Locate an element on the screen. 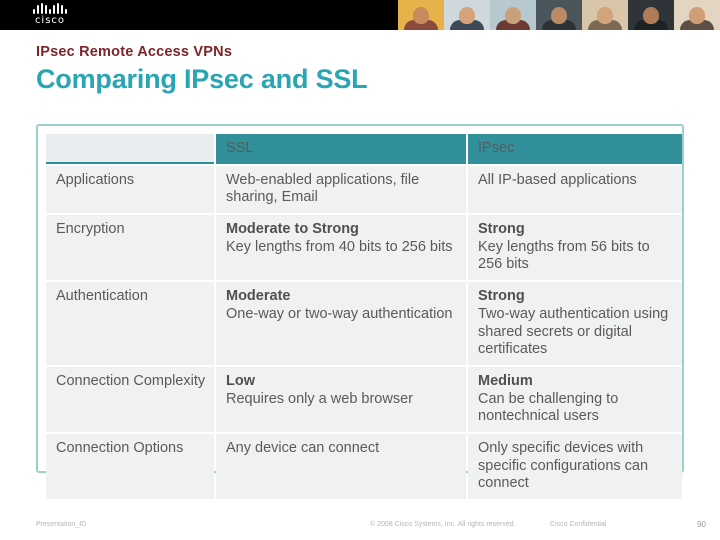 The width and height of the screenshot is (720, 540). cell-strong: Medium is located at coordinates (505, 380).